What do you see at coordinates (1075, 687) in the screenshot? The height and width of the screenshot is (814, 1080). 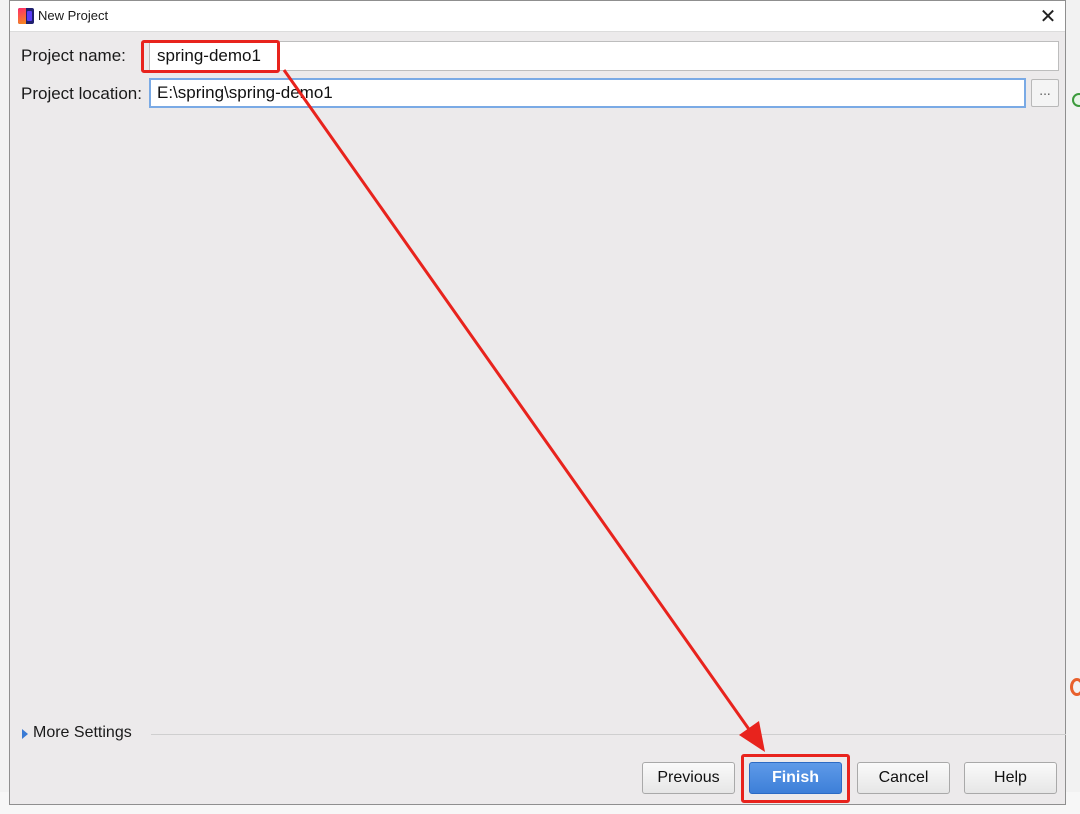 I see `annotation-mark-icon` at bounding box center [1075, 687].